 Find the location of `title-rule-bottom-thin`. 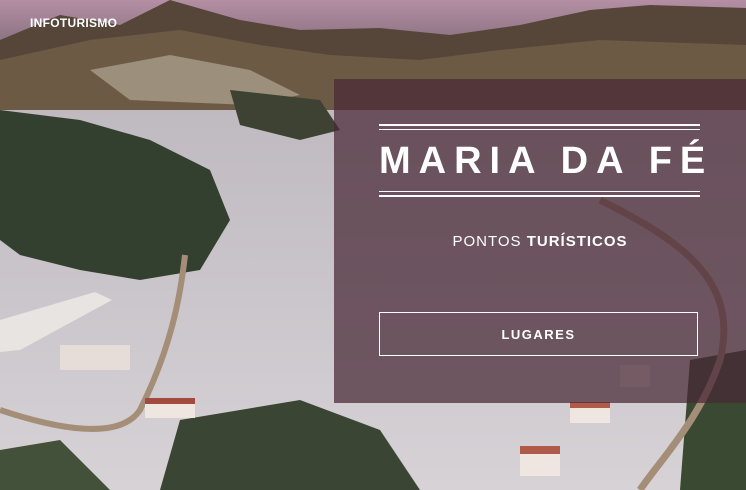

title-rule-bottom-thin is located at coordinates (539, 191).